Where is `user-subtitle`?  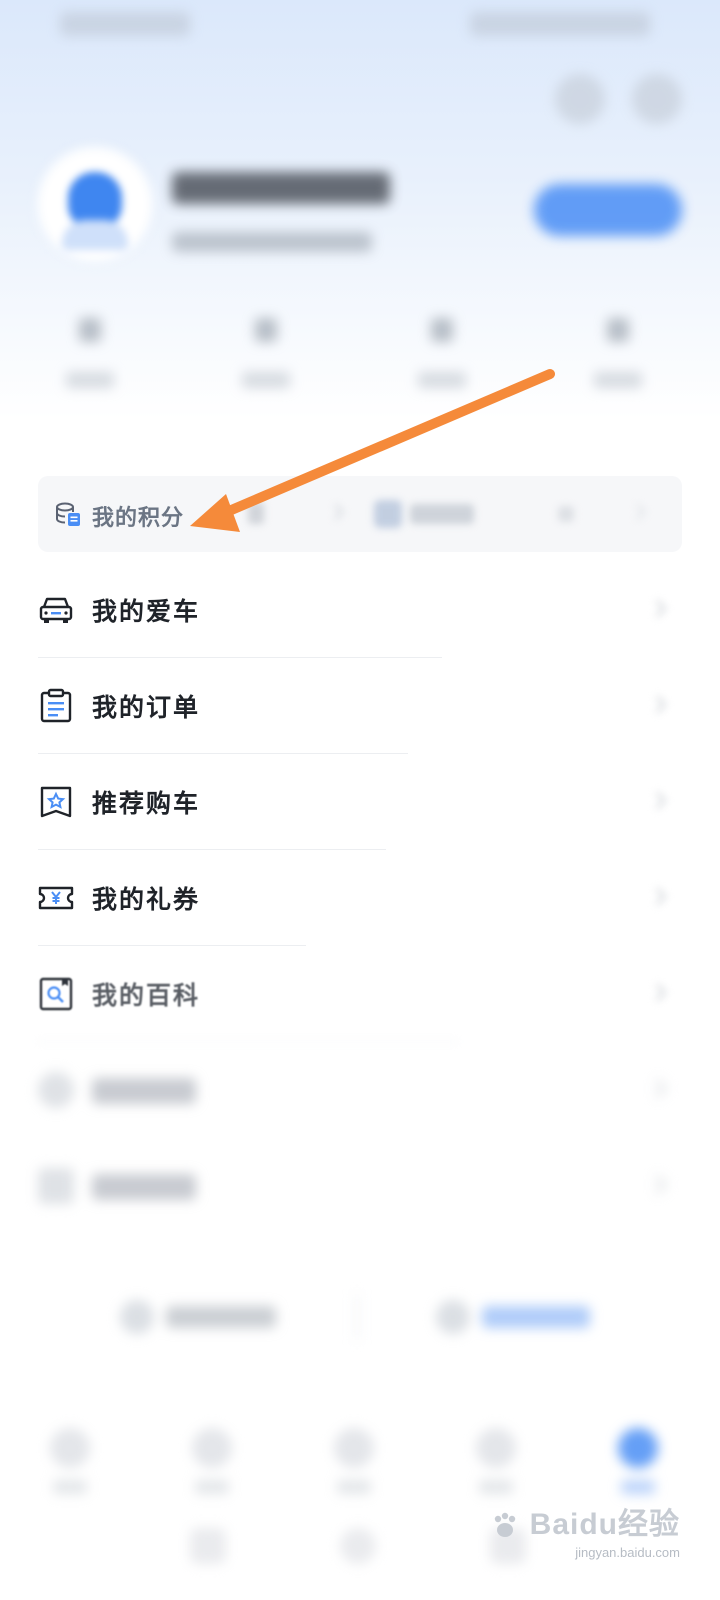
user-subtitle is located at coordinates (272, 242).